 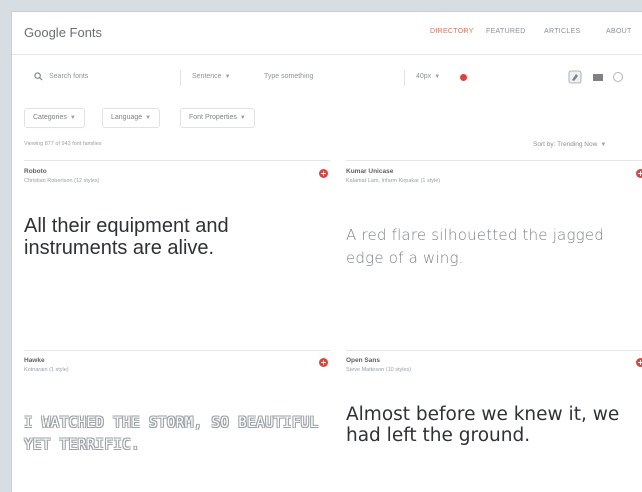 What do you see at coordinates (68, 76) in the screenshot?
I see `search-input: Search fonts` at bounding box center [68, 76].